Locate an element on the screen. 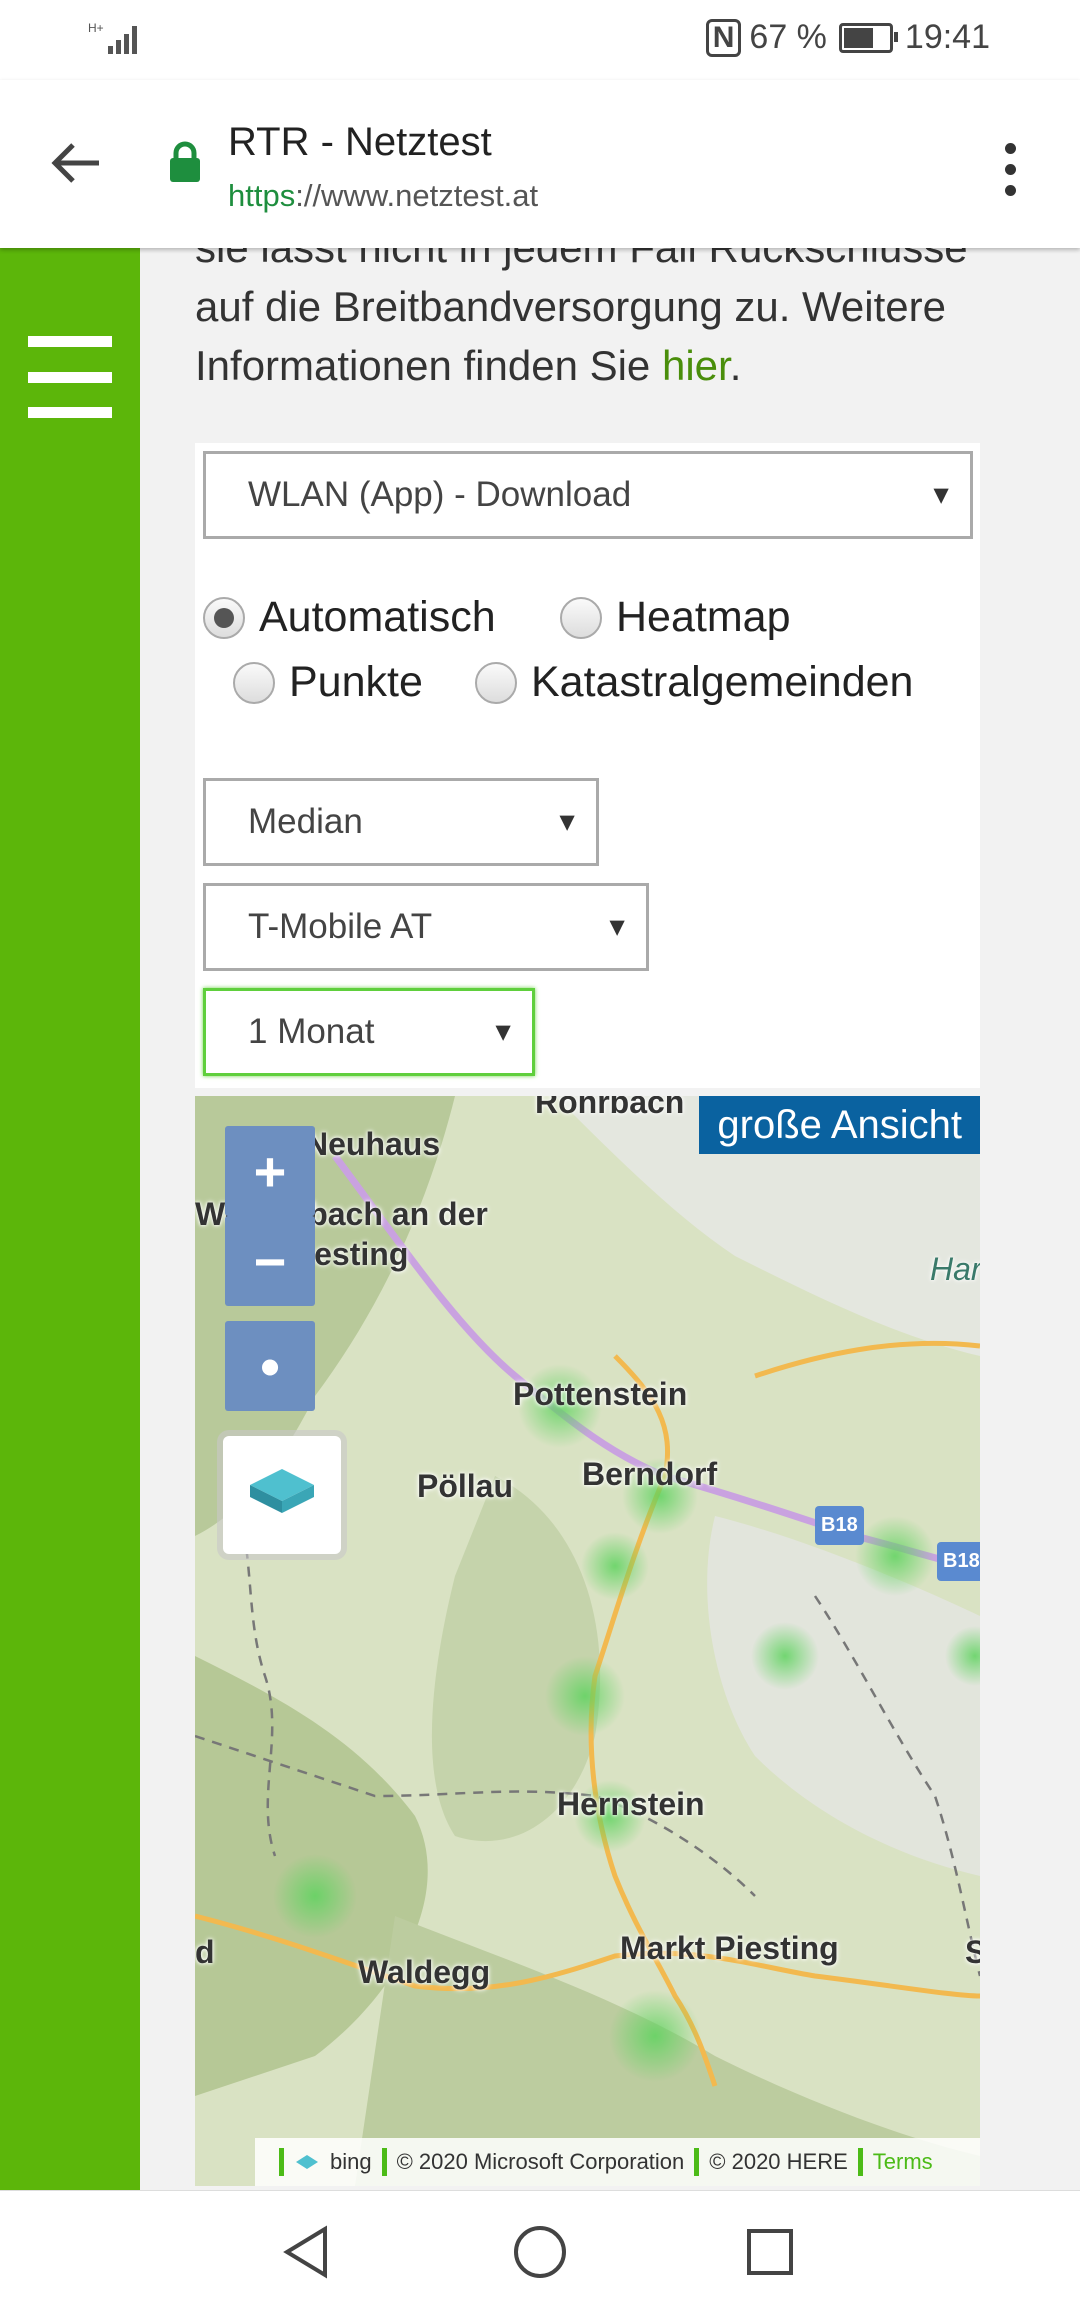 This screenshot has height=2313, width=1080. map-label: Har is located at coordinates (955, 1269).